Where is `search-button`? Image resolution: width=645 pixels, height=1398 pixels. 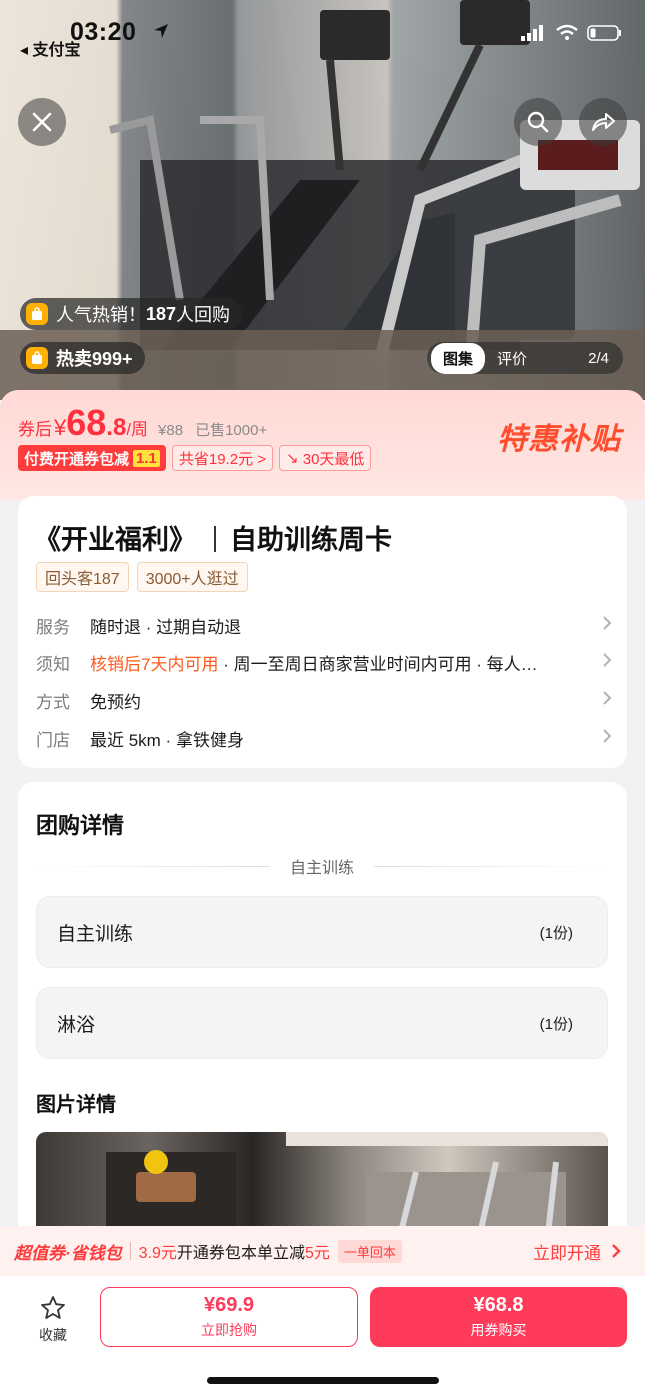
search-button is located at coordinates (538, 122).